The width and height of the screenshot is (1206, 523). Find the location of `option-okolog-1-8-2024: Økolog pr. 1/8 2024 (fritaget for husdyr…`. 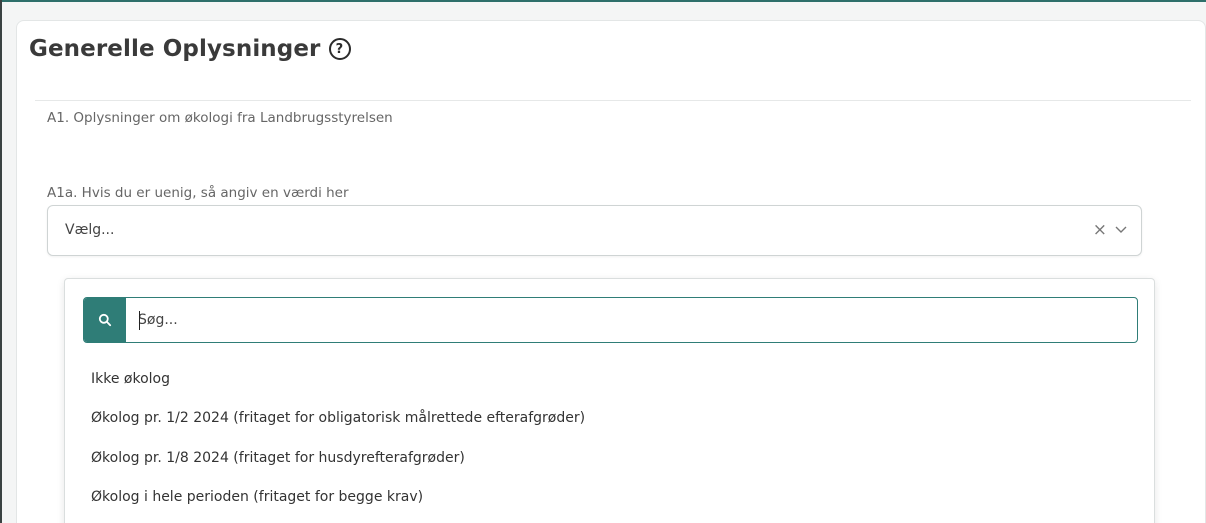

option-okolog-1-8-2024: Økolog pr. 1/8 2024 (fritaget for husdyr… is located at coordinates (278, 458).